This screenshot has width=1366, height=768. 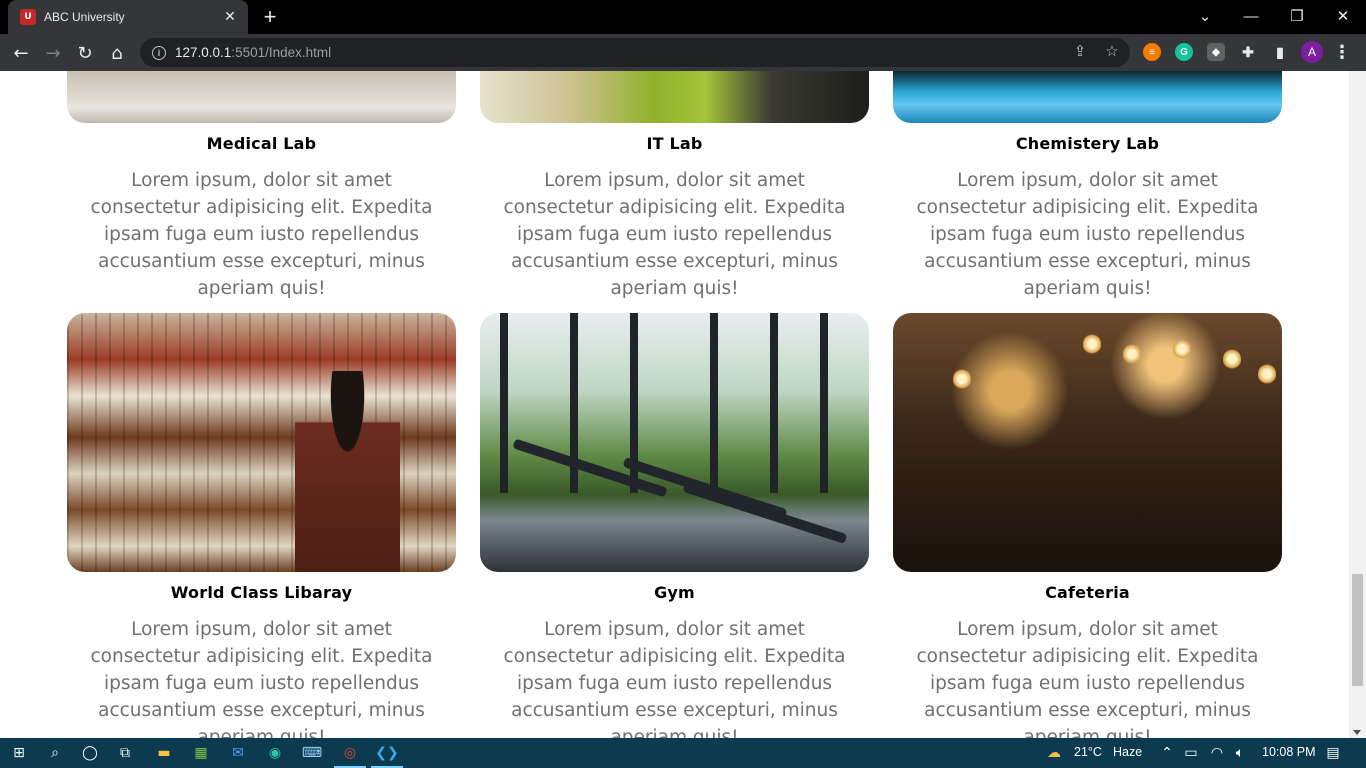 I want to click on scroll-down-arrow-icon, so click(x=1357, y=732).